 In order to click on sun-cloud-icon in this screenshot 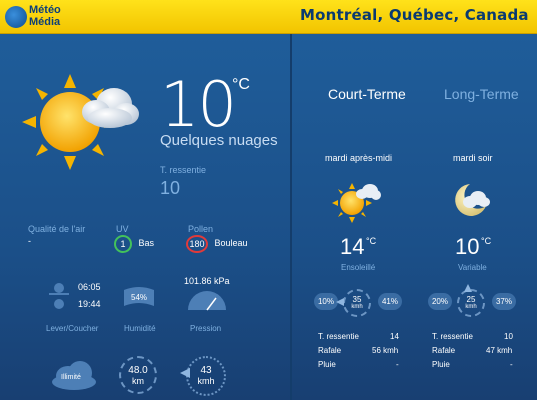, I will do `click(80, 122)`.